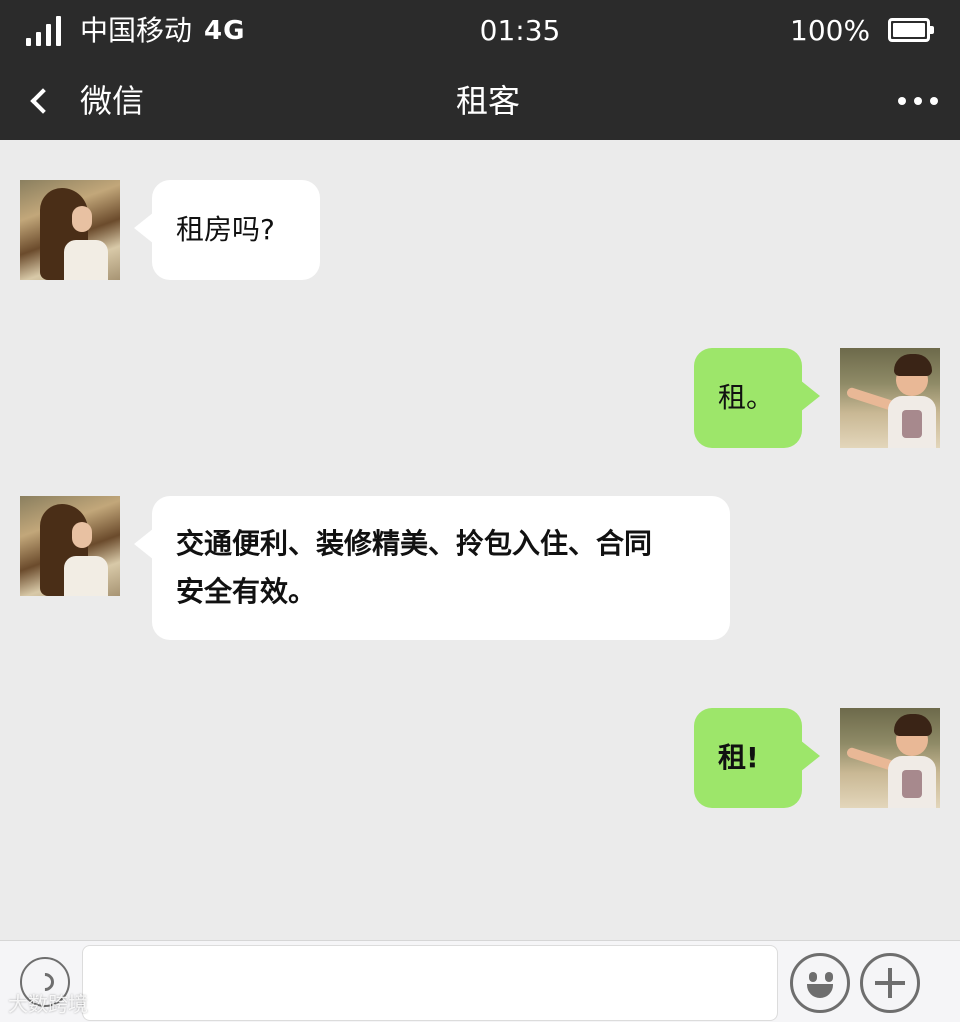 The image size is (960, 1022). What do you see at coordinates (414, 543) in the screenshot?
I see `message-text-line: 交通便利、装修精美、拎包入住、合同` at bounding box center [414, 543].